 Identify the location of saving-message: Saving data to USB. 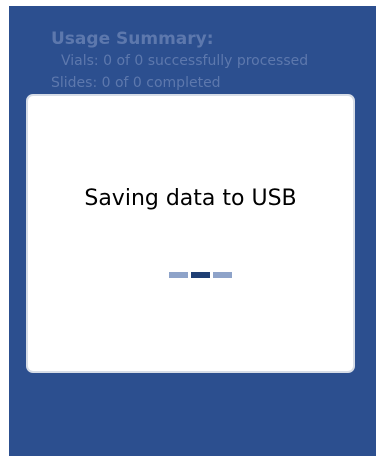
(190, 198).